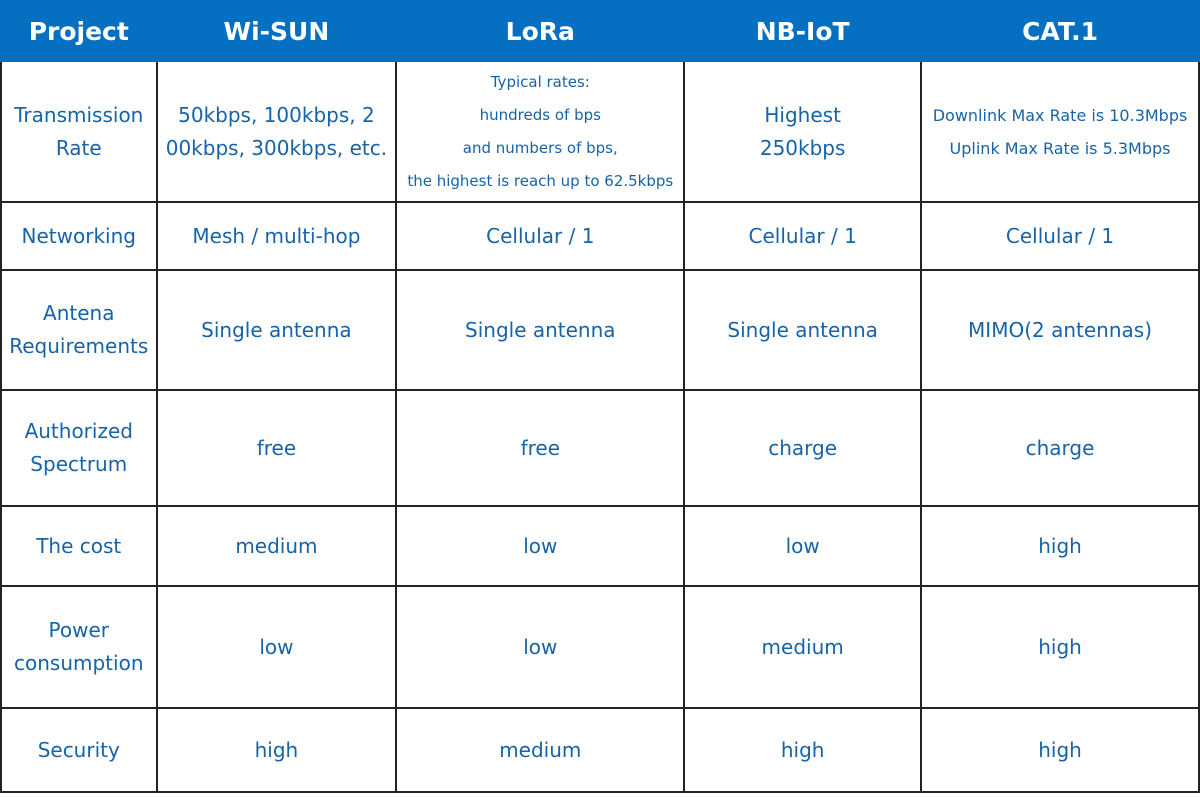  Describe the element at coordinates (803, 236) in the screenshot. I see `cell-nbiot: Cellular / 1` at that location.